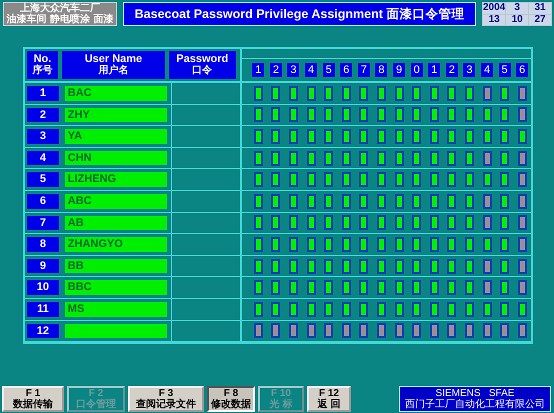 The height and width of the screenshot is (413, 554). I want to click on function-key-button: F 8 修改数据, so click(231, 399).